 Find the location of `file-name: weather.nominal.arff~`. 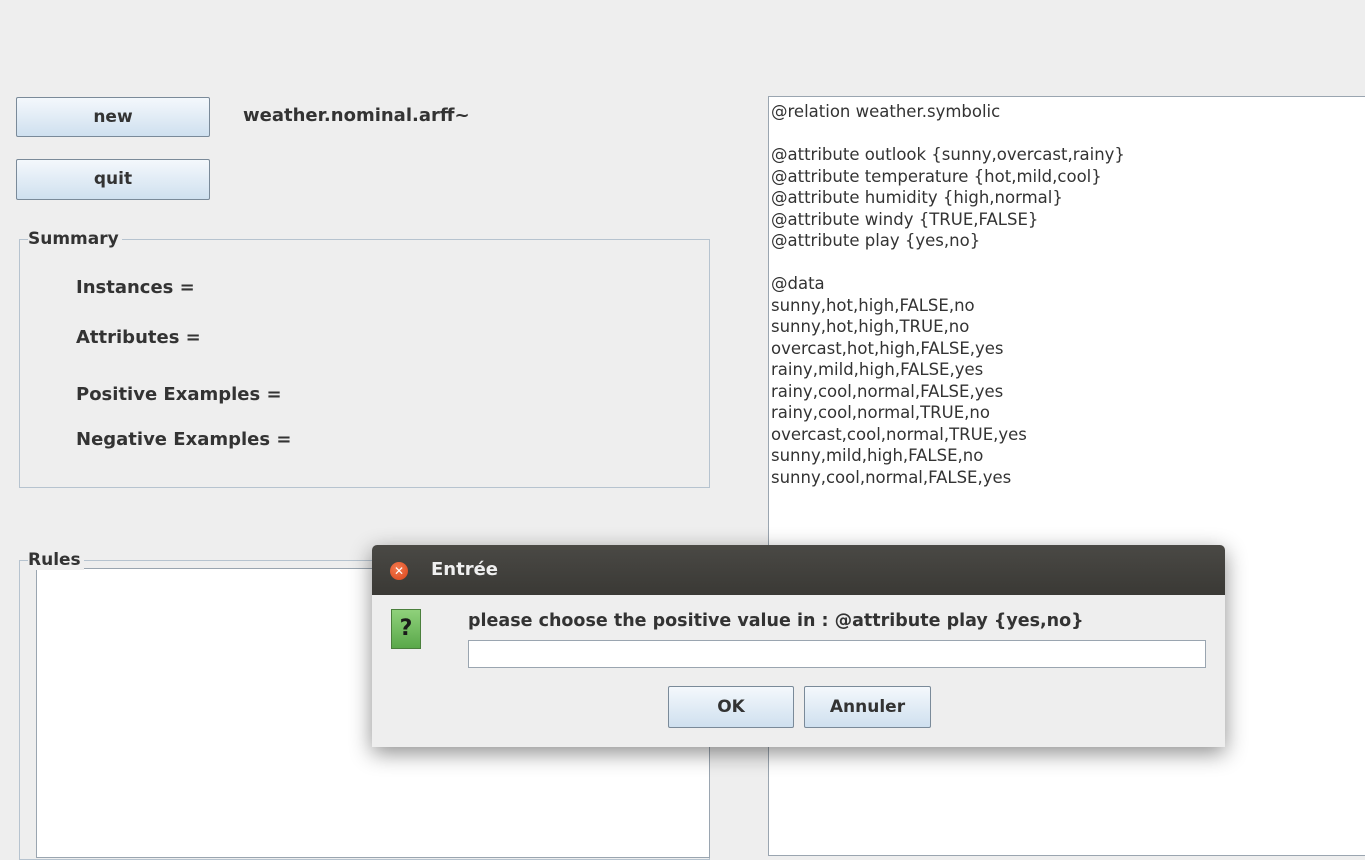

file-name: weather.nominal.arff~ is located at coordinates (356, 115).